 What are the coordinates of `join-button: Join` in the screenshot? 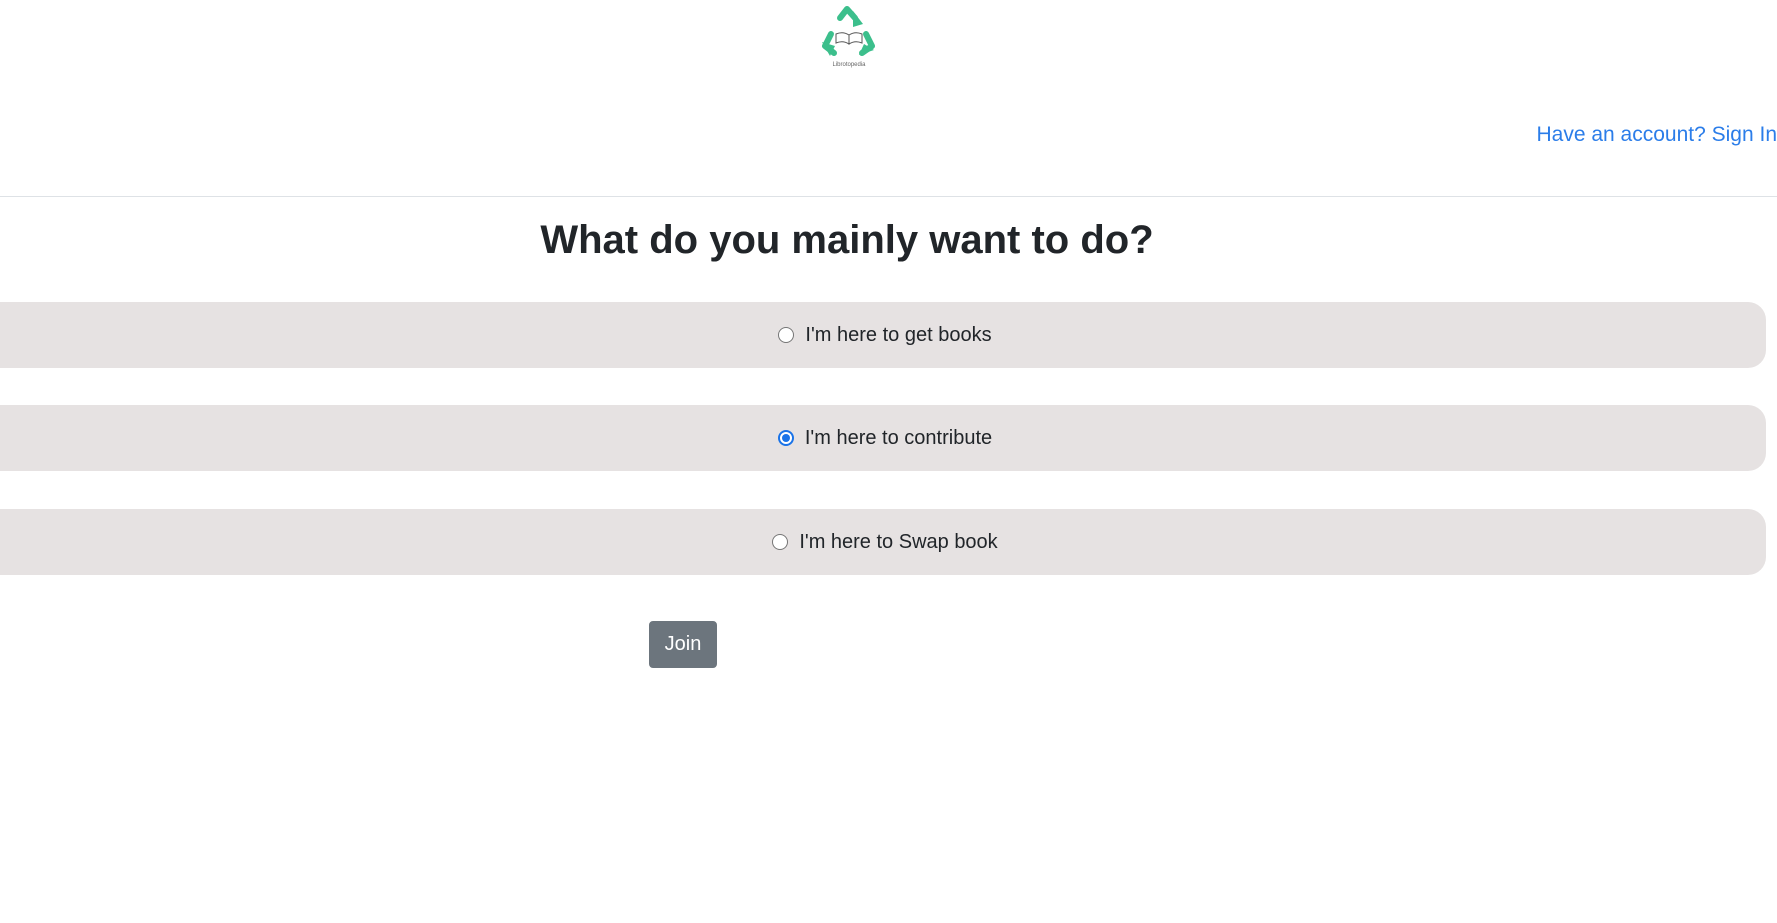 It's located at (683, 644).